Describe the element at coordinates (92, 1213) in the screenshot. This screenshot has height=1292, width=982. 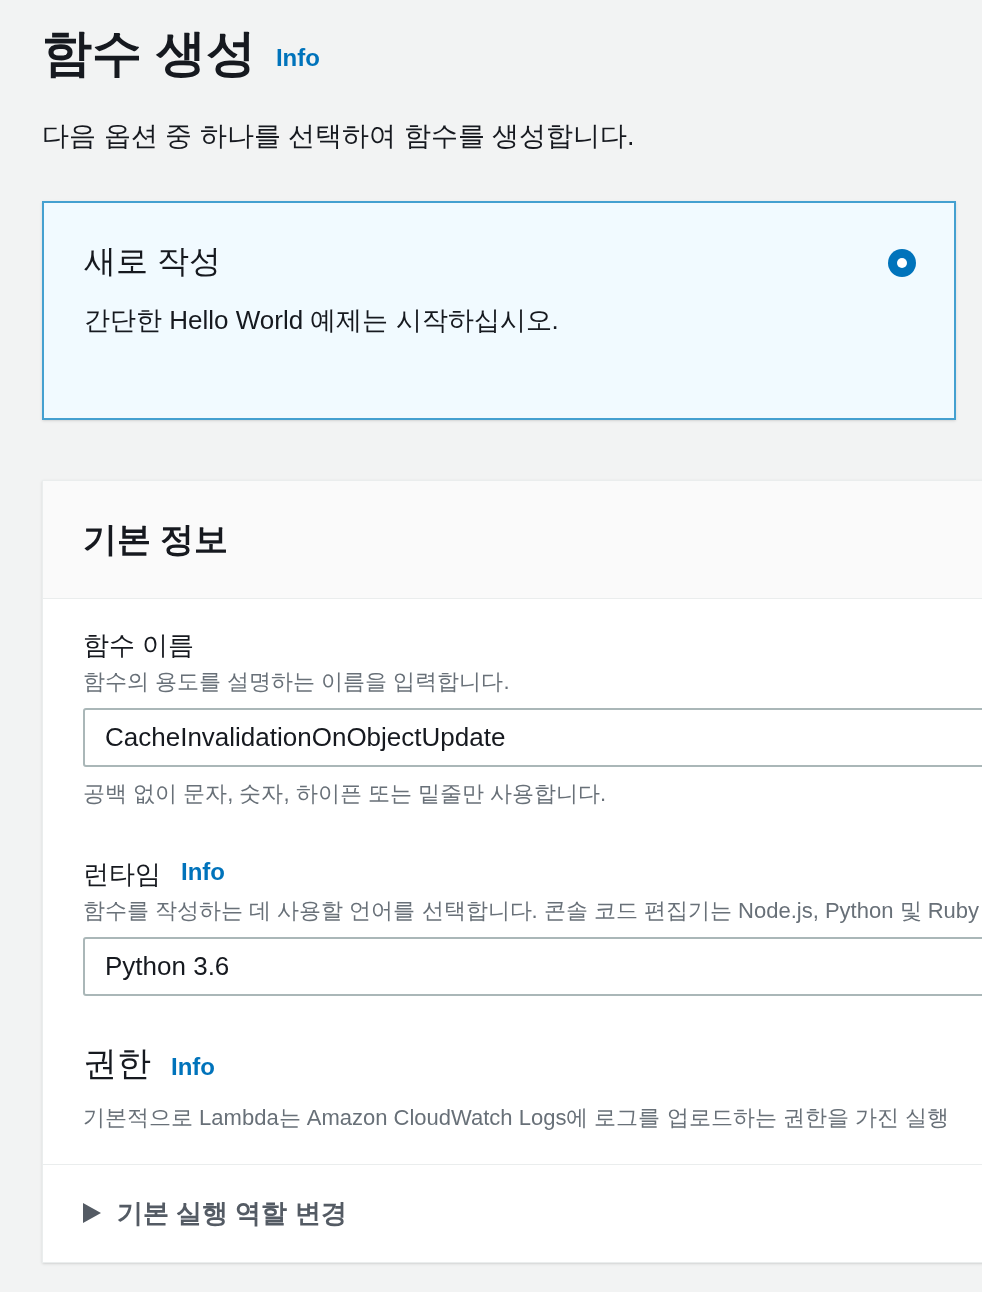
I see `caret-icon` at that location.